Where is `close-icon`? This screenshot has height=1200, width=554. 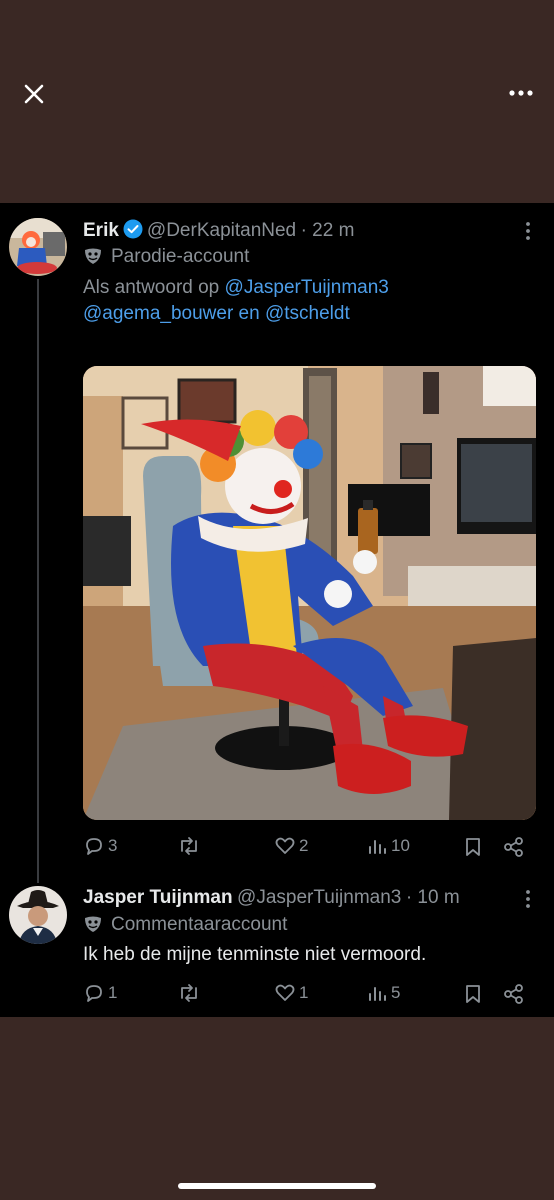 close-icon is located at coordinates (34, 94).